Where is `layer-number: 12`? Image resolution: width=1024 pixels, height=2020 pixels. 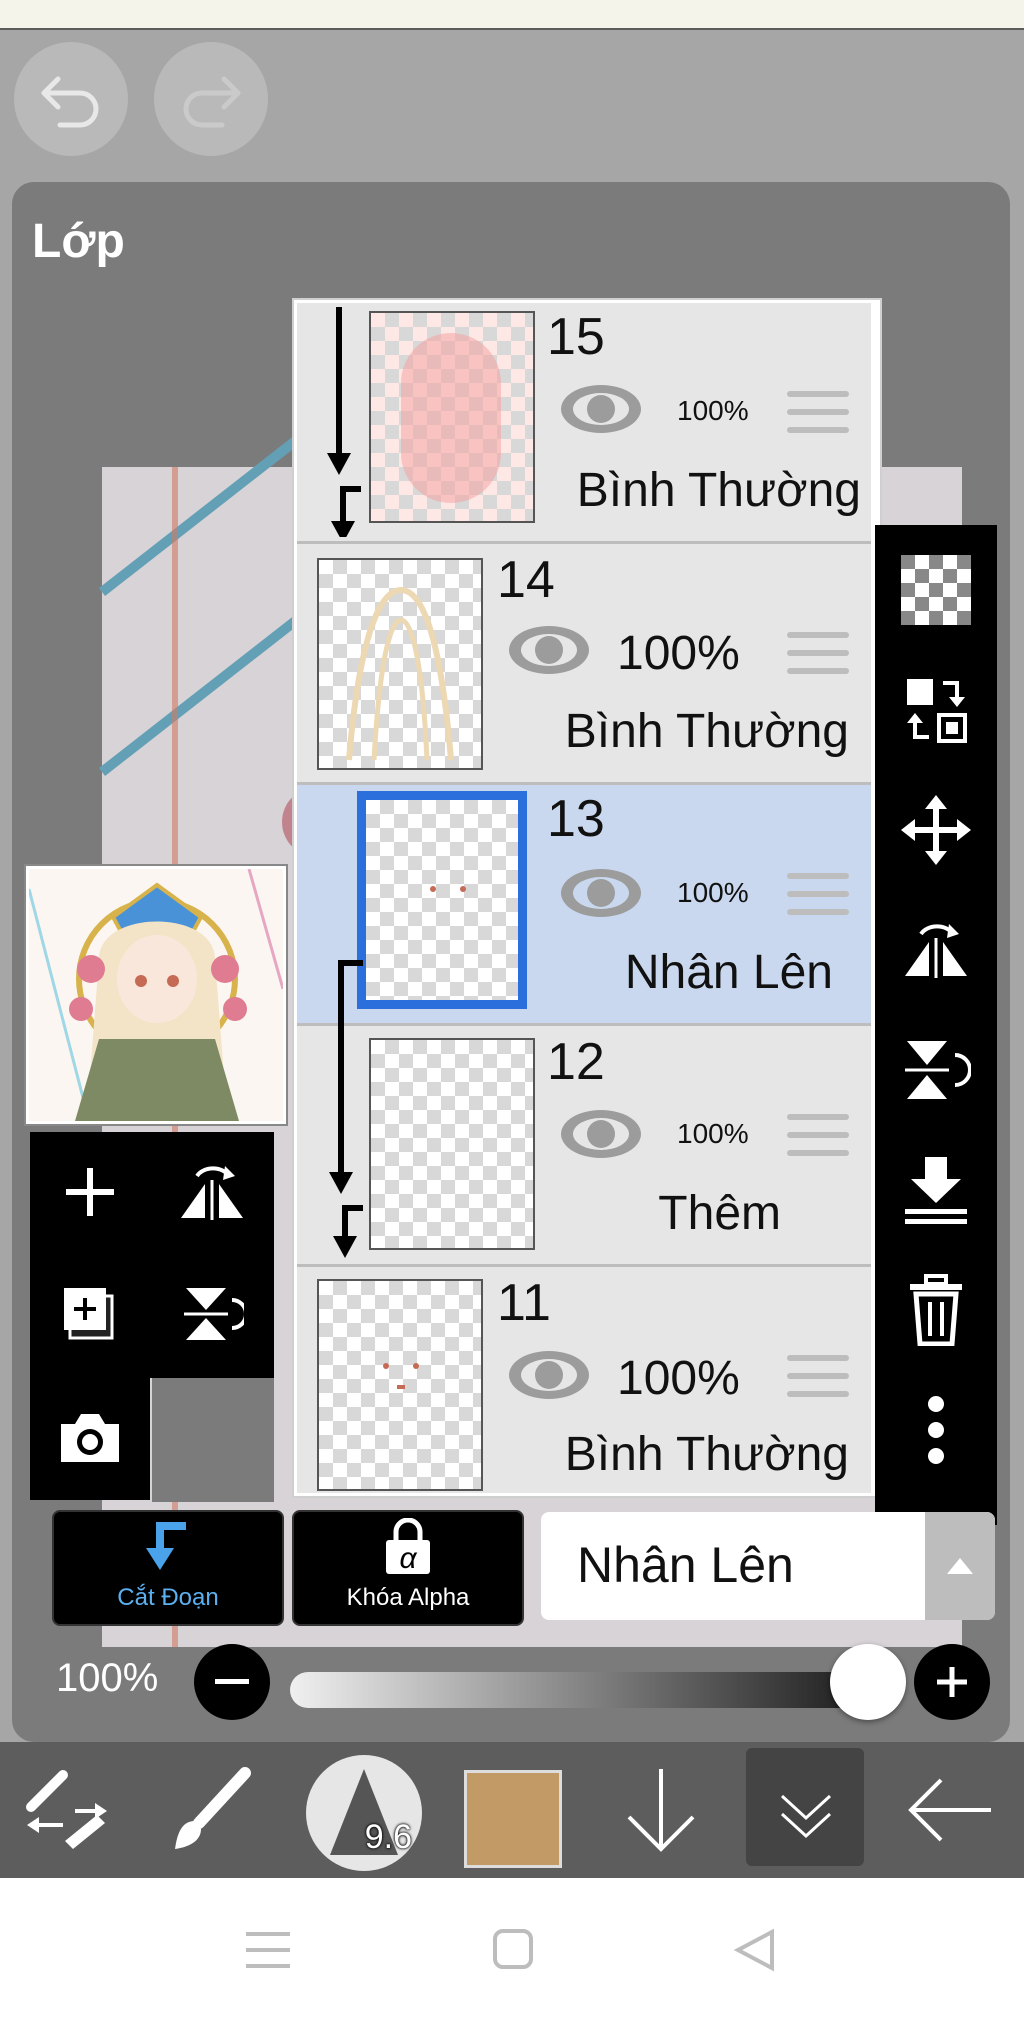 layer-number: 12 is located at coordinates (576, 1062).